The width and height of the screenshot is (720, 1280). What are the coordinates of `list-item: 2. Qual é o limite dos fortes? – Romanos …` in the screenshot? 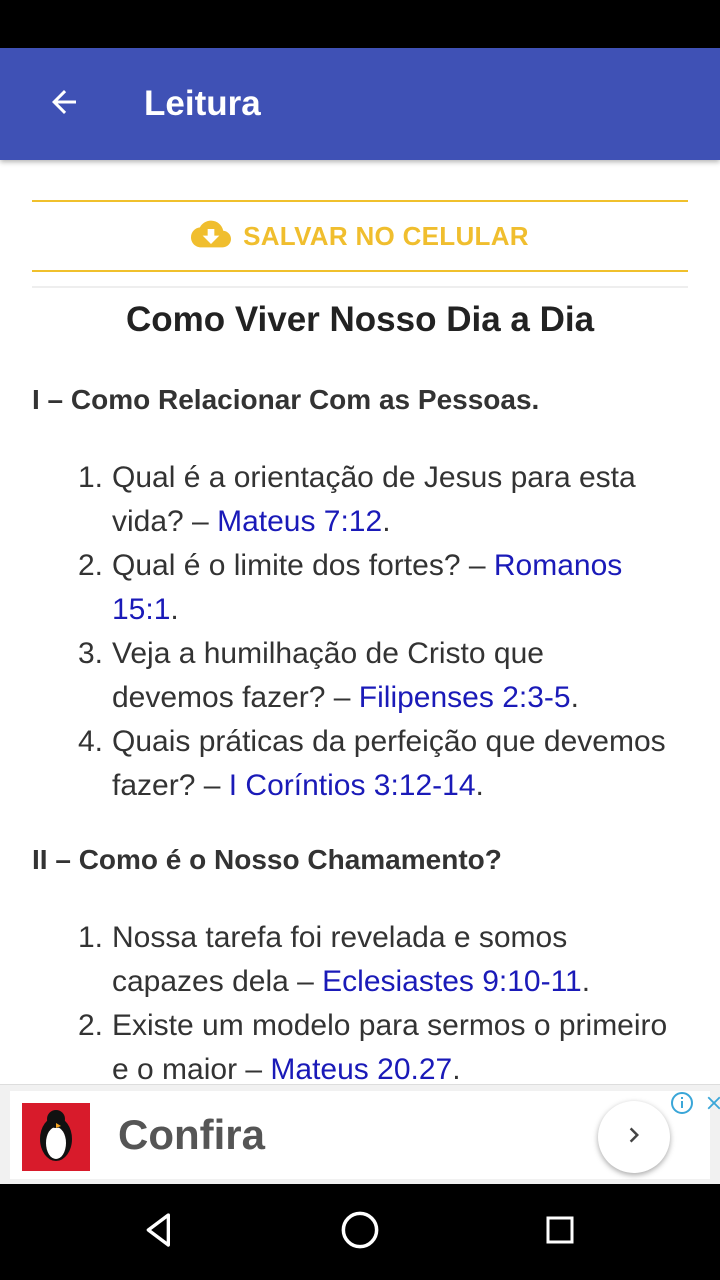 It's located at (360, 588).